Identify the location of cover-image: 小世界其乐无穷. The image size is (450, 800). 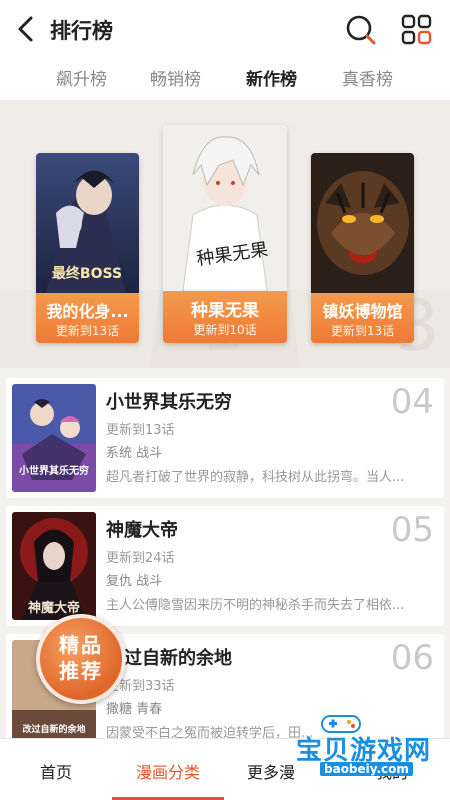
(54, 438).